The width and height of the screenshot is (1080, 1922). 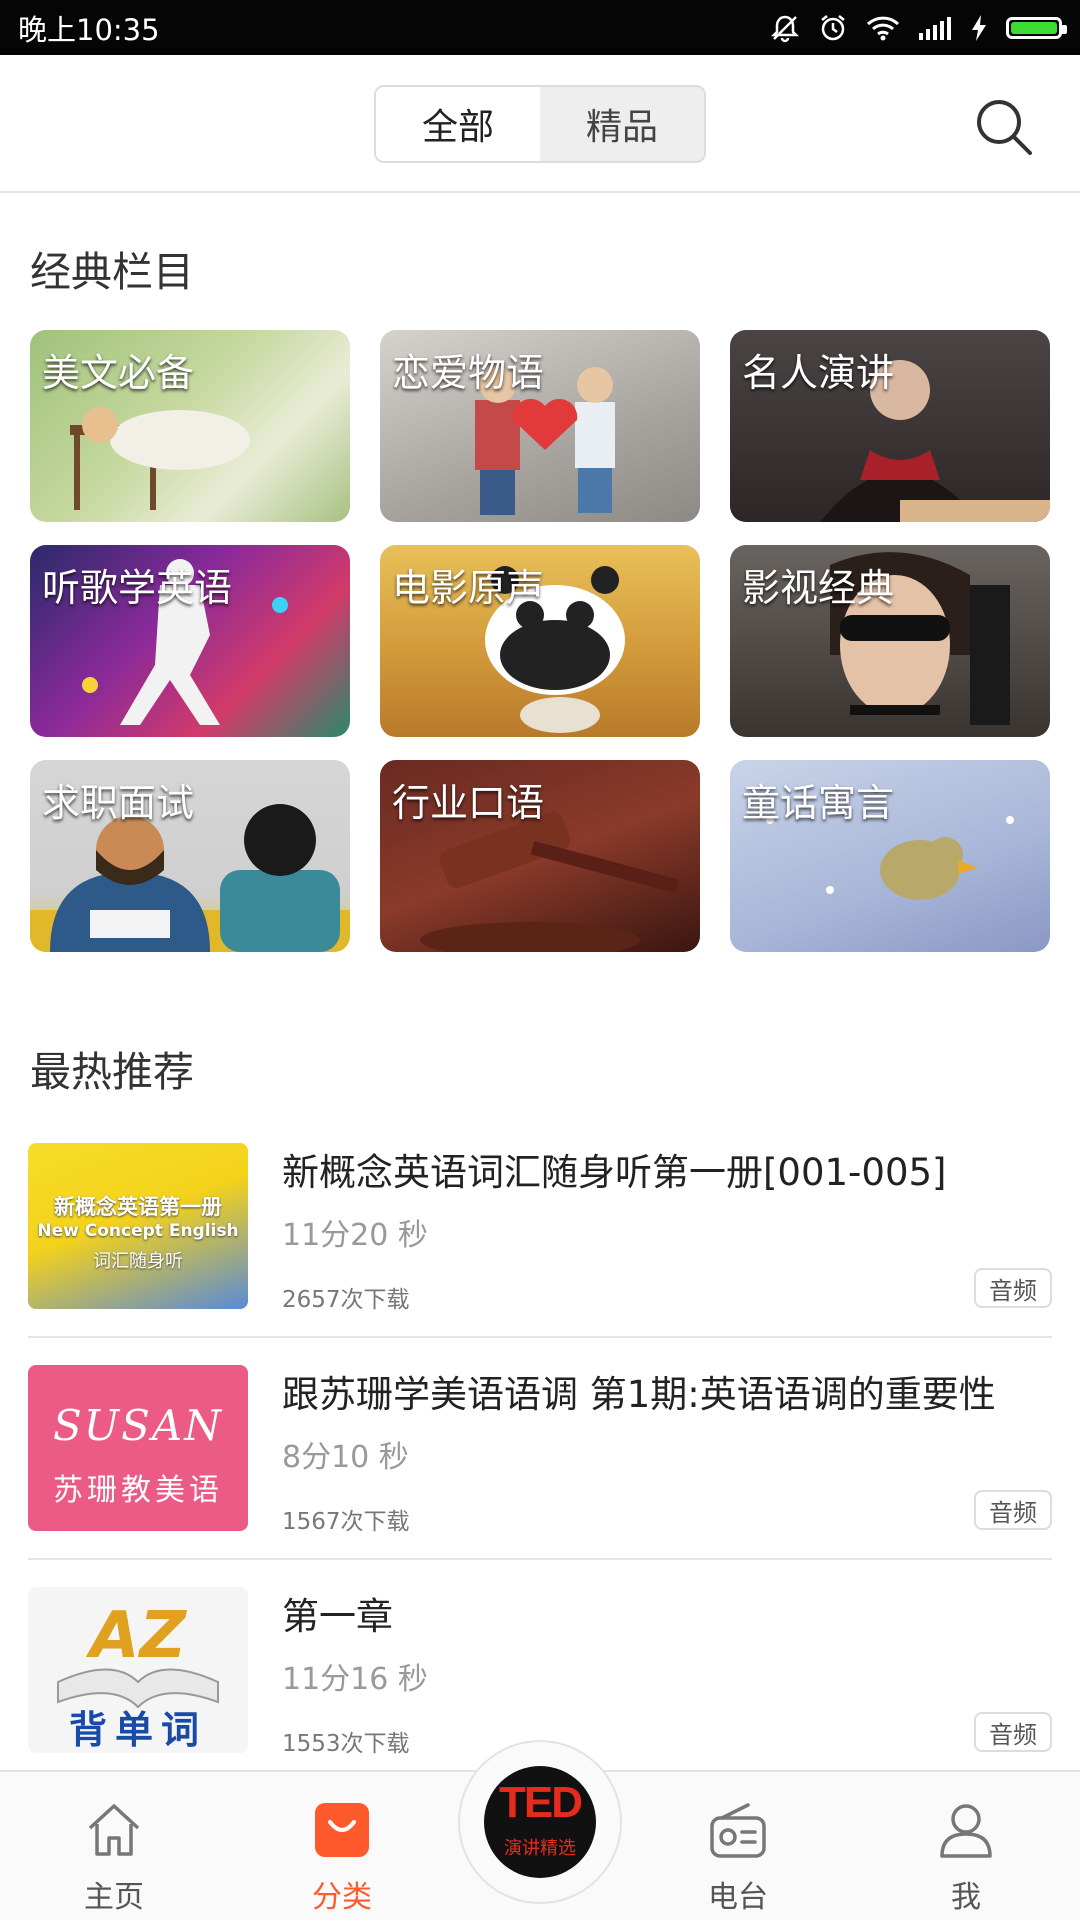 I want to click on nav-item-me: 我, so click(x=966, y=1847).